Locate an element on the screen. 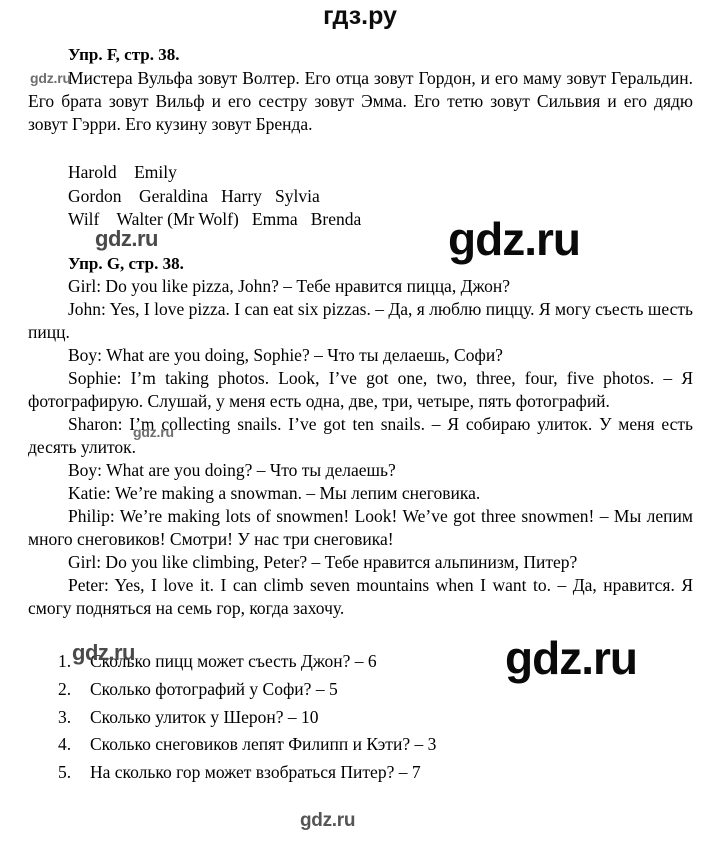 This screenshot has height=841, width=720. answer-row: 2. Сколько фотографий у Софи? – 5 is located at coordinates (360, 690).